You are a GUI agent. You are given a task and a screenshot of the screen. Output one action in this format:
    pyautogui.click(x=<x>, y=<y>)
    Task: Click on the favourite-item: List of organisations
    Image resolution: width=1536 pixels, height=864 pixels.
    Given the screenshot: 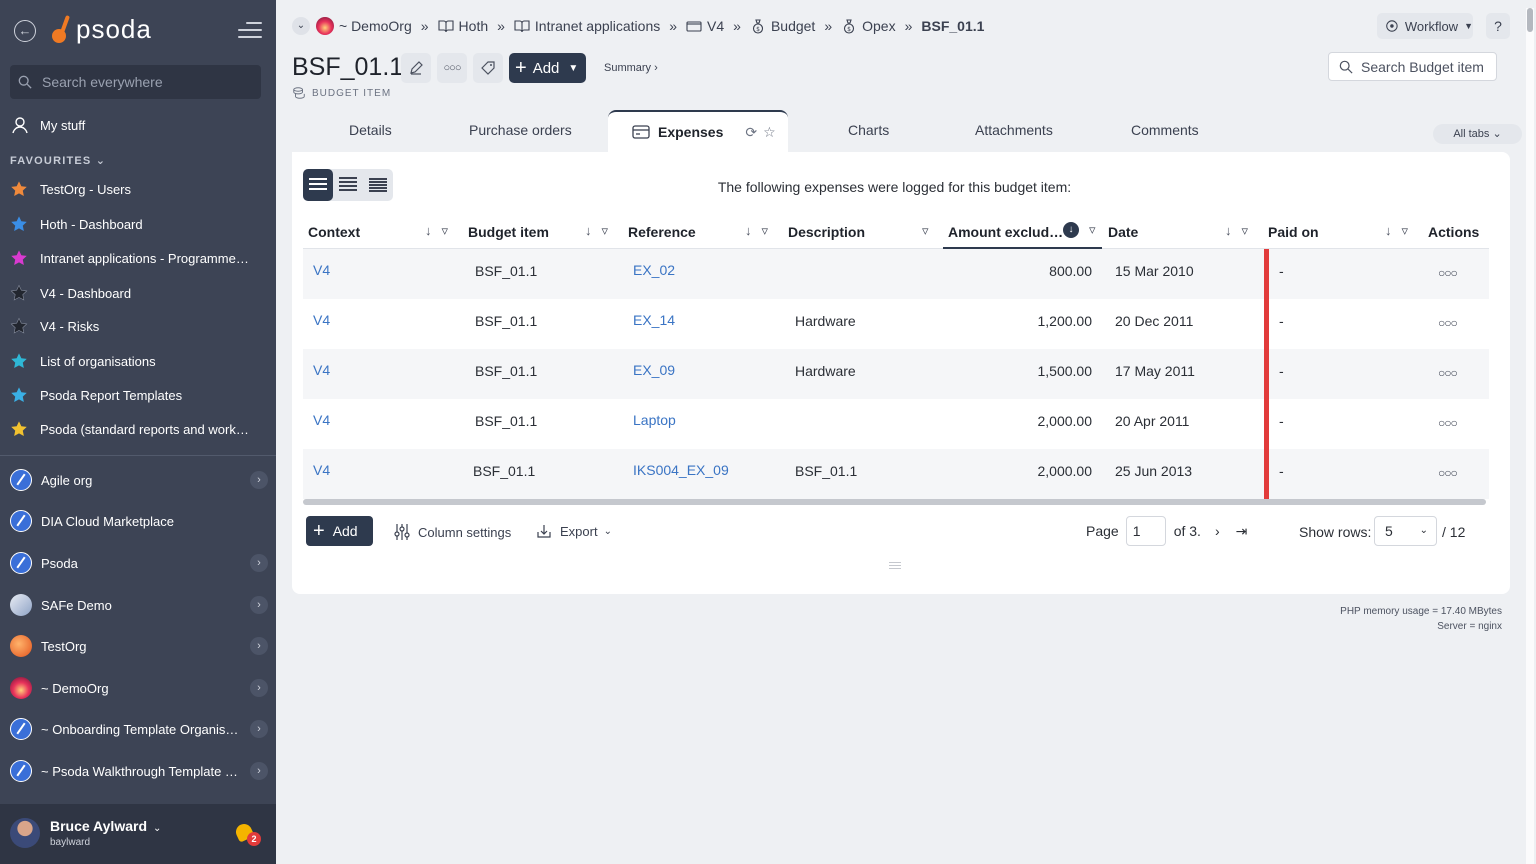 What is the action you would take?
    pyautogui.click(x=135, y=361)
    